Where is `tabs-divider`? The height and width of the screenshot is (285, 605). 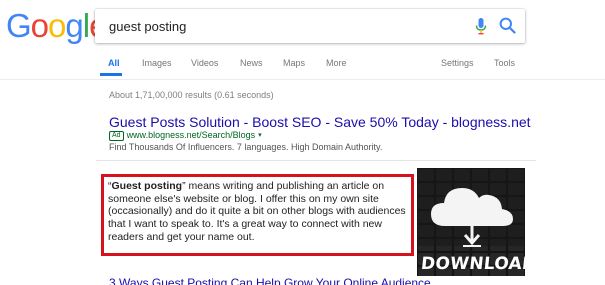
tabs-divider is located at coordinates (302, 79).